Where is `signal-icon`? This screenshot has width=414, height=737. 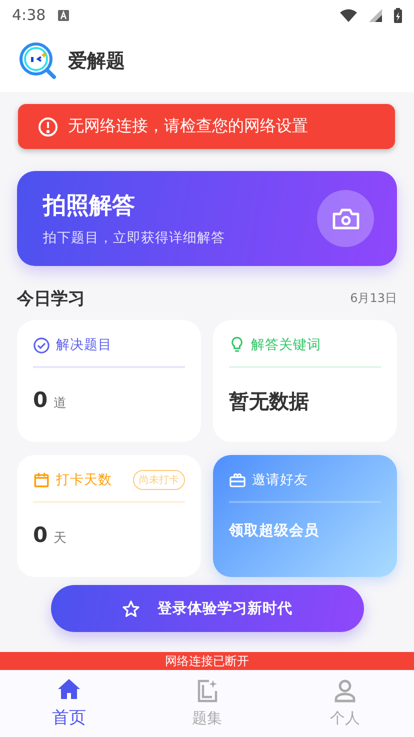 signal-icon is located at coordinates (375, 15).